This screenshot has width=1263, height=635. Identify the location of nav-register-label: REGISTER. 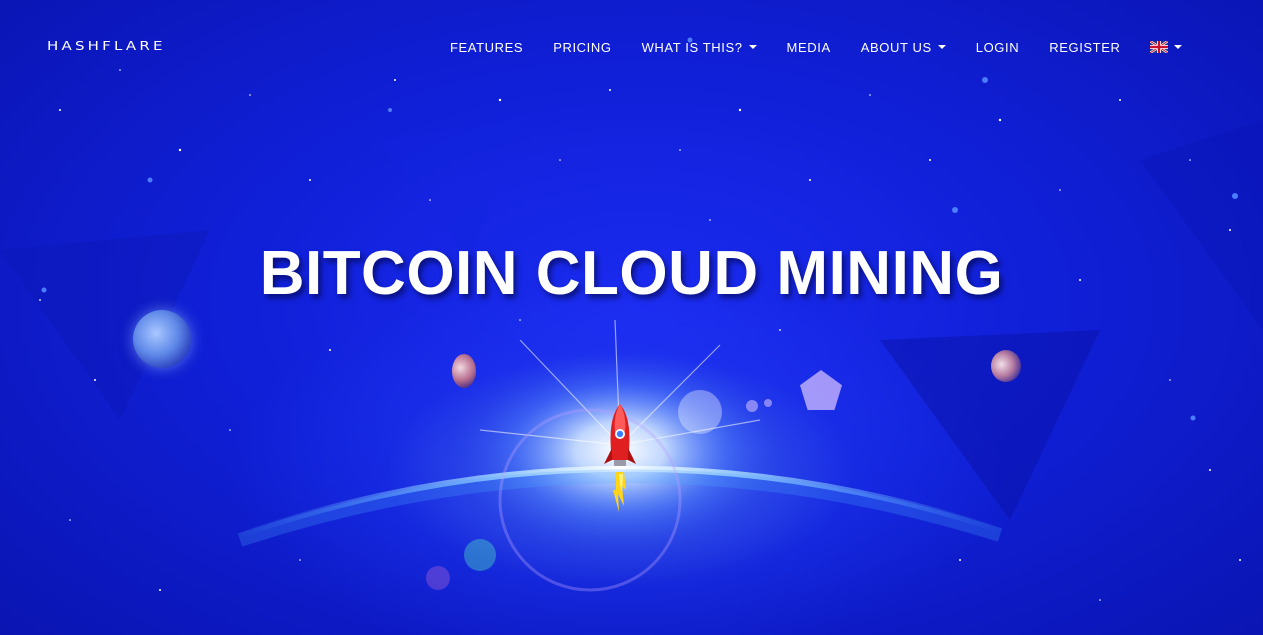
(1085, 47).